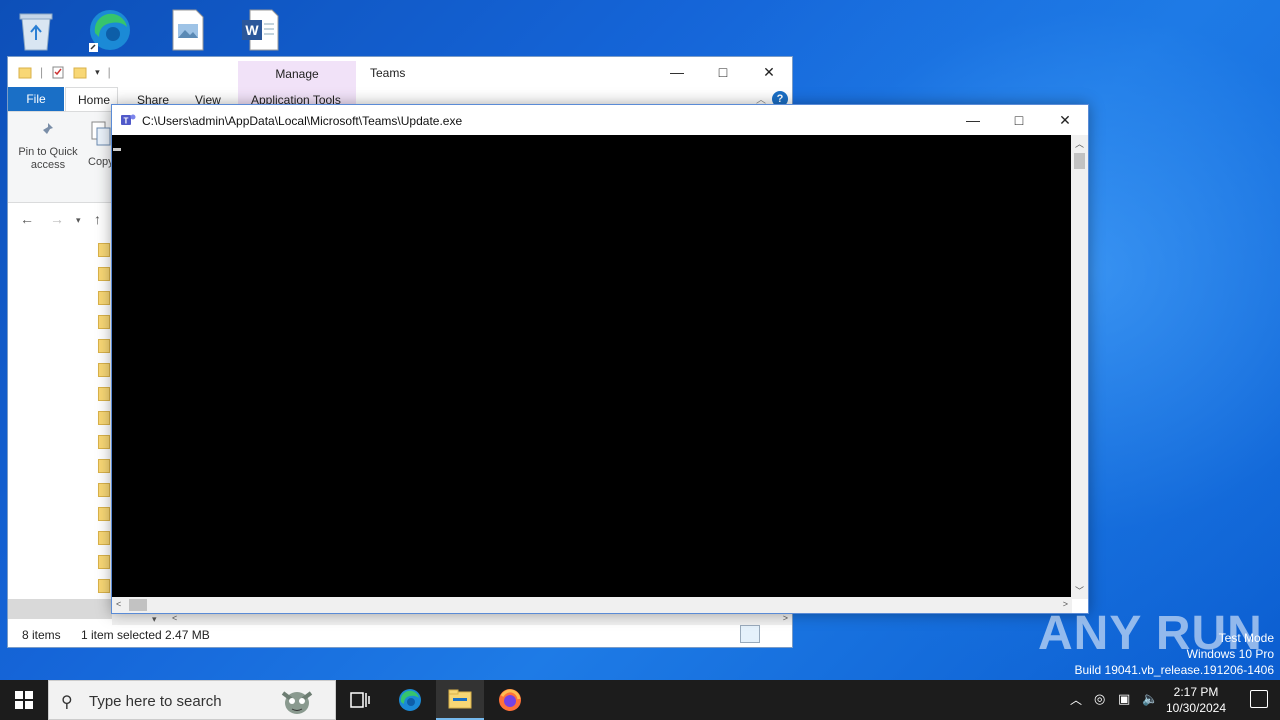 The width and height of the screenshot is (1280, 720). What do you see at coordinates (1174, 670) in the screenshot?
I see `build-label: Build 19041.vb_release.191206-1406` at bounding box center [1174, 670].